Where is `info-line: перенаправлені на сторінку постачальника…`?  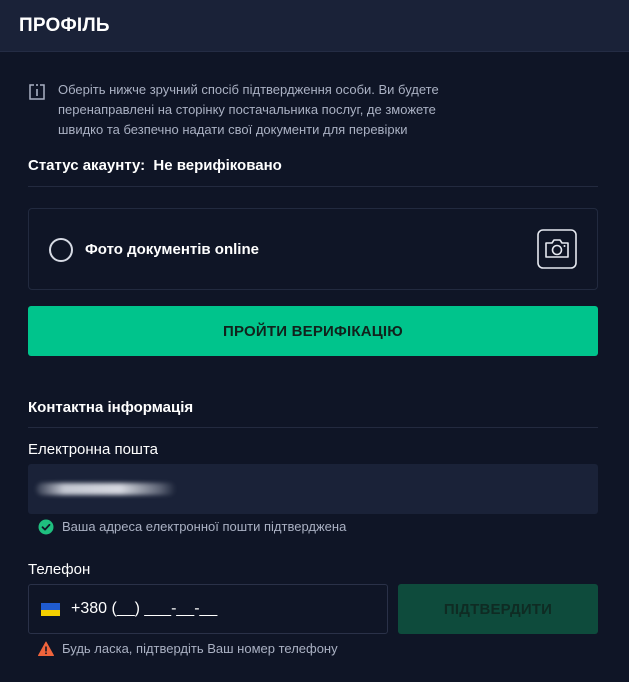 info-line: перенаправлені на сторінку постачальника… is located at coordinates (247, 109).